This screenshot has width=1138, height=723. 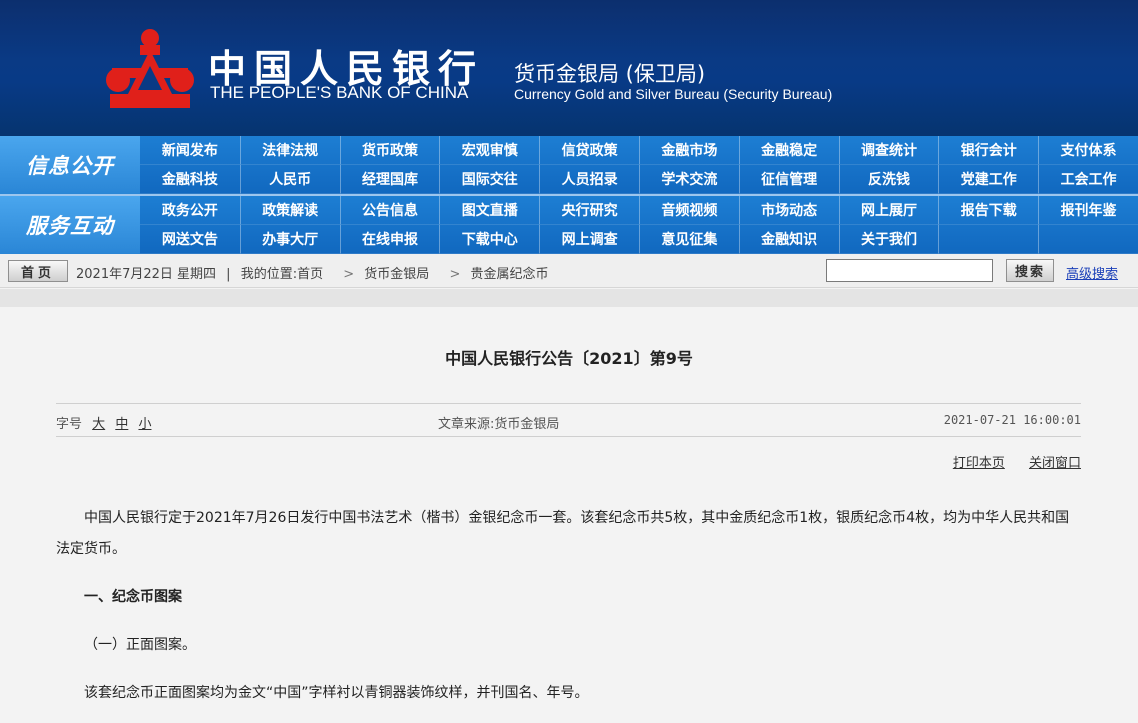 I want to click on breadcrumb-link-bureau: 货币金银局, so click(x=396, y=274).